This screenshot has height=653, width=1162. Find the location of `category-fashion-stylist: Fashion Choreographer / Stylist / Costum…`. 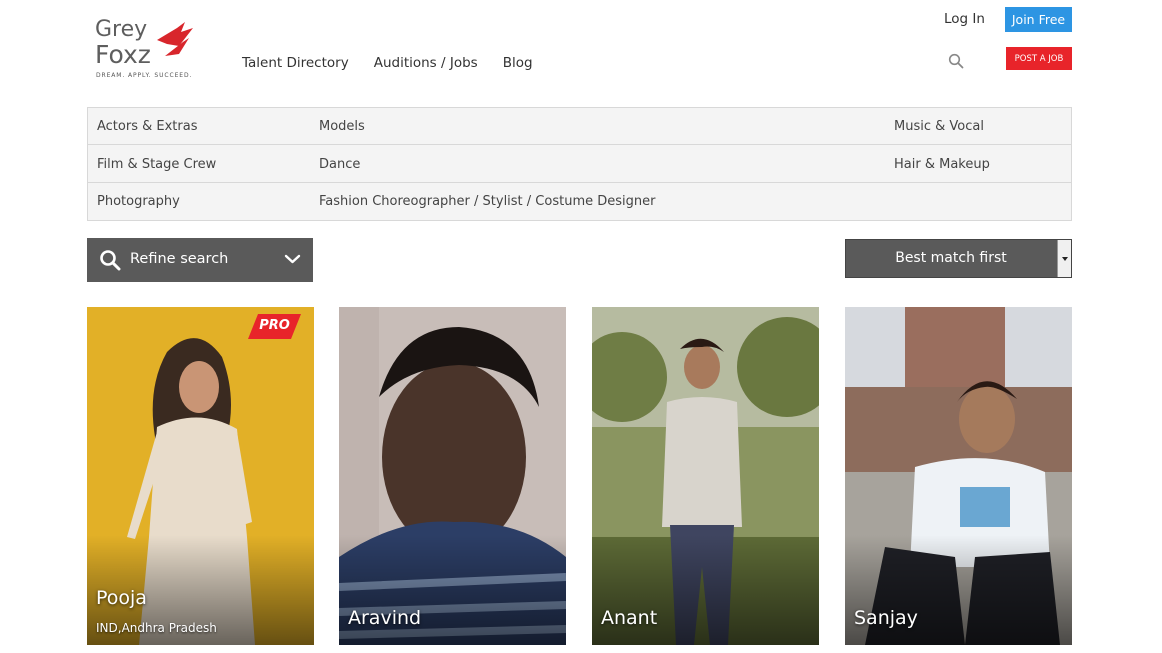

category-fashion-stylist: Fashion Choreographer / Stylist / Costum… is located at coordinates (487, 201).